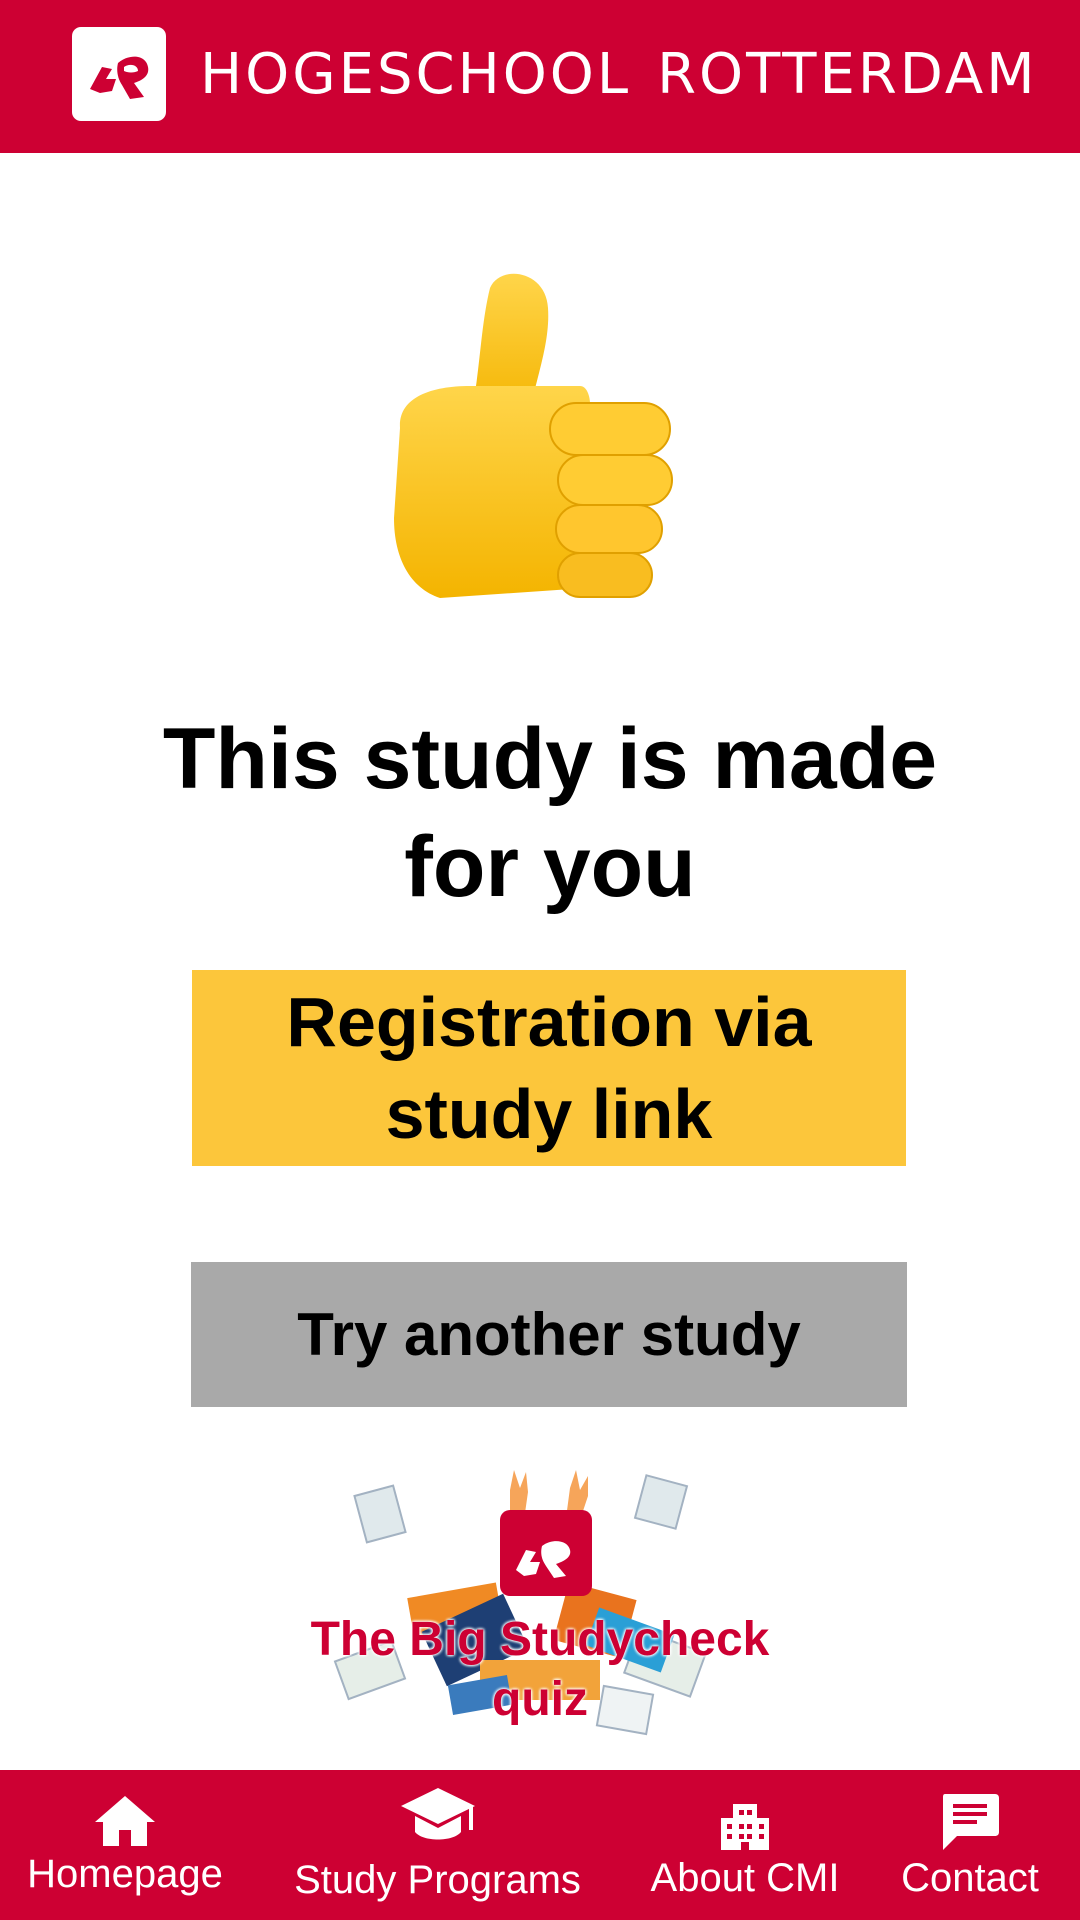 Image resolution: width=1080 pixels, height=1920 pixels. Describe the element at coordinates (550, 813) in the screenshot. I see `result-headline: This study is made for you` at that location.